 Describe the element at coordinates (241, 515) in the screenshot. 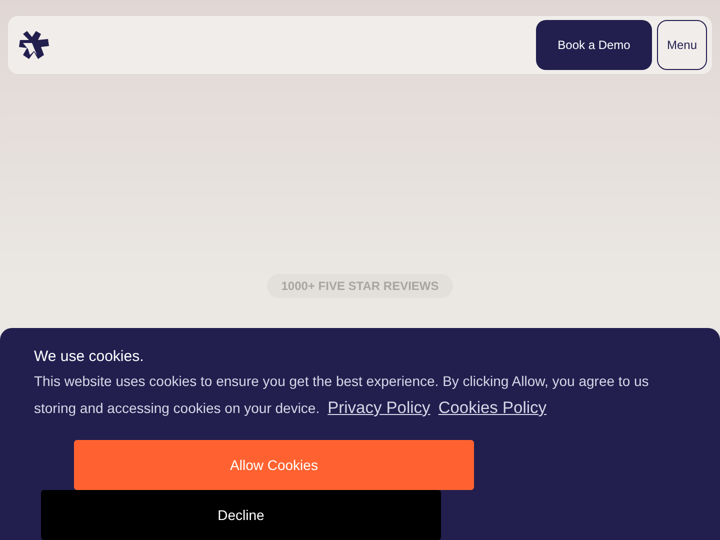

I see `decline-button: Decline` at that location.